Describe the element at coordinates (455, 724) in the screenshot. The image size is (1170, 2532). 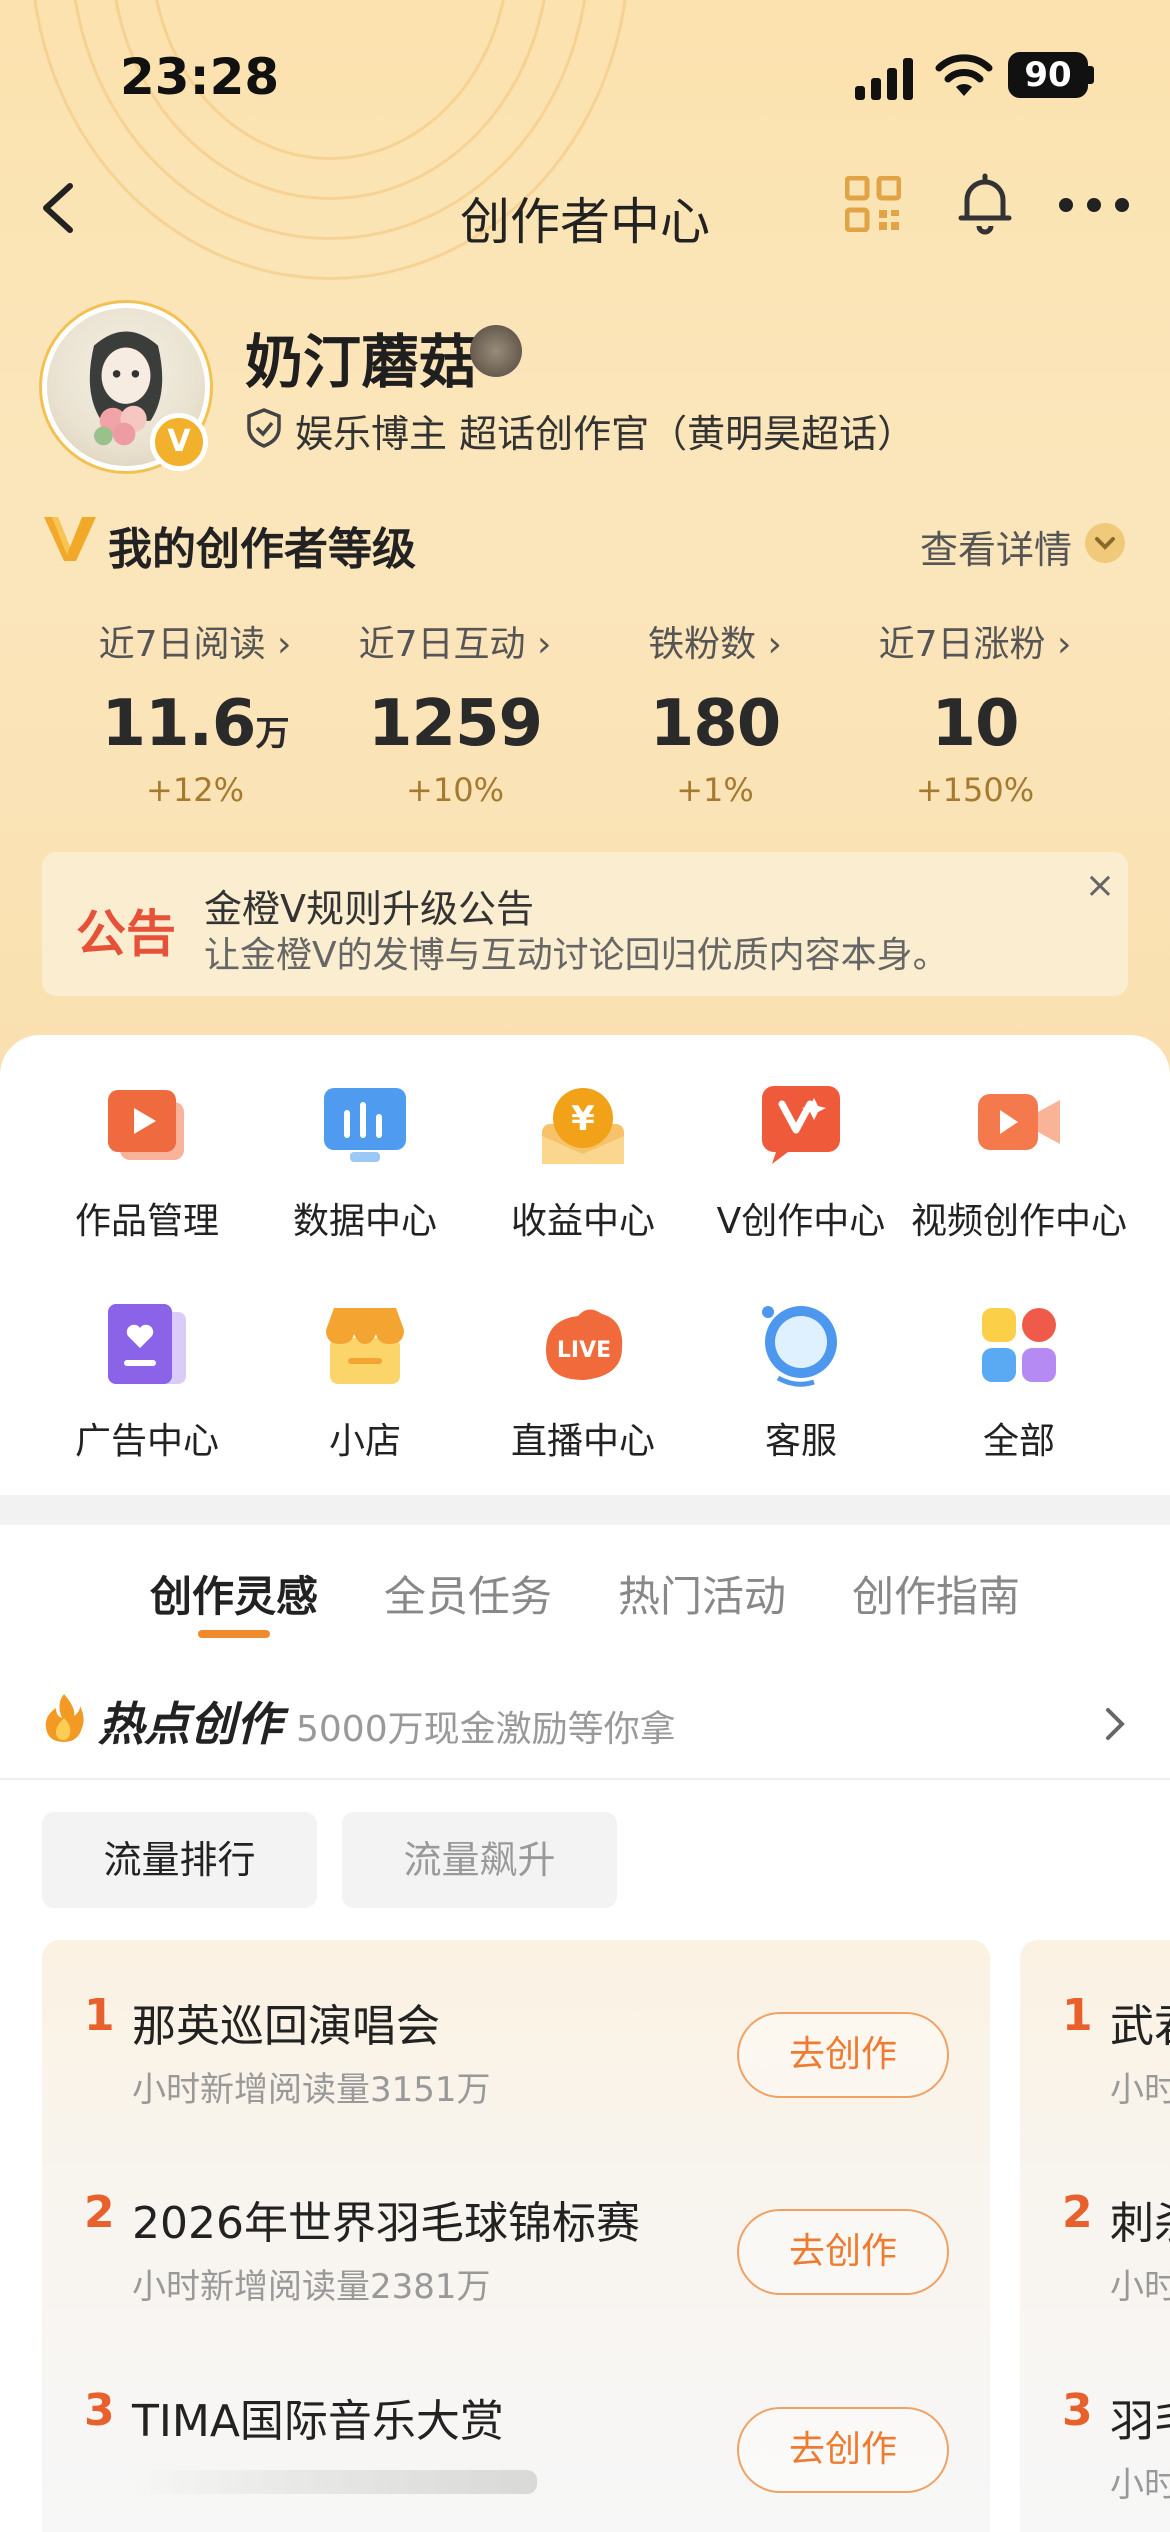
I see `stat-value: 1259` at that location.